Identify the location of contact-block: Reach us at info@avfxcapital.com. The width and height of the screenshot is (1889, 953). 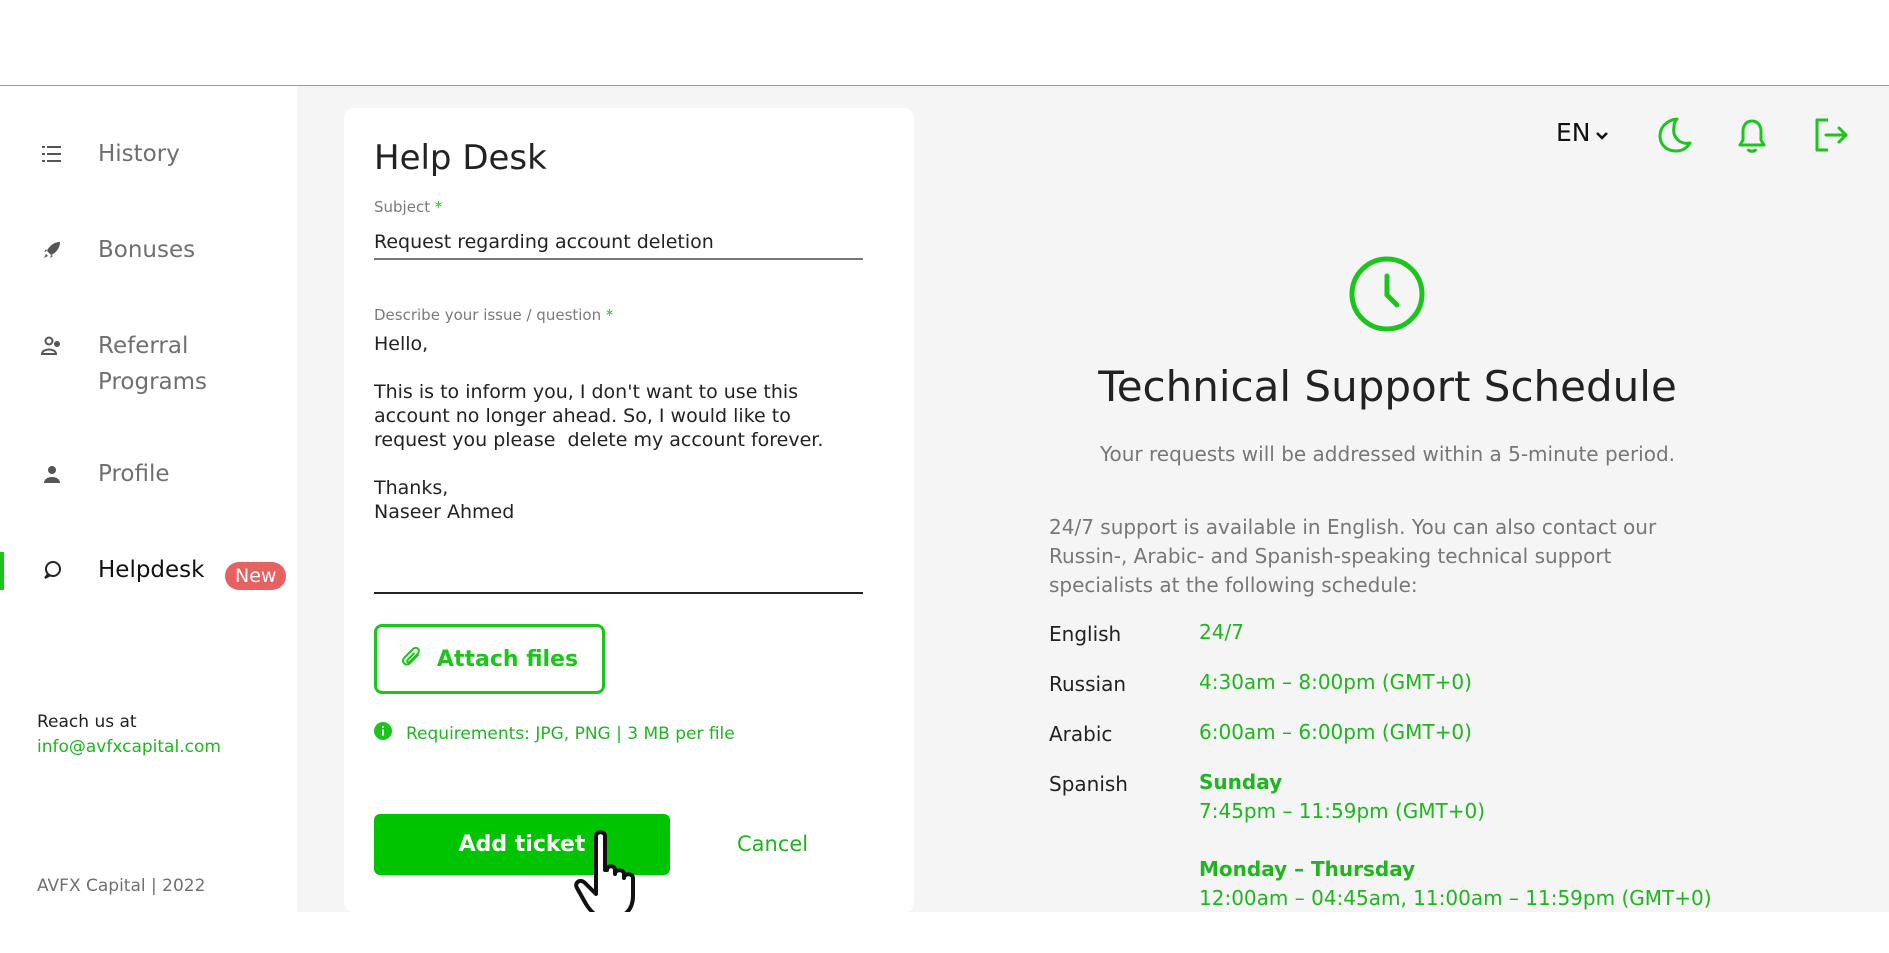
(129, 735).